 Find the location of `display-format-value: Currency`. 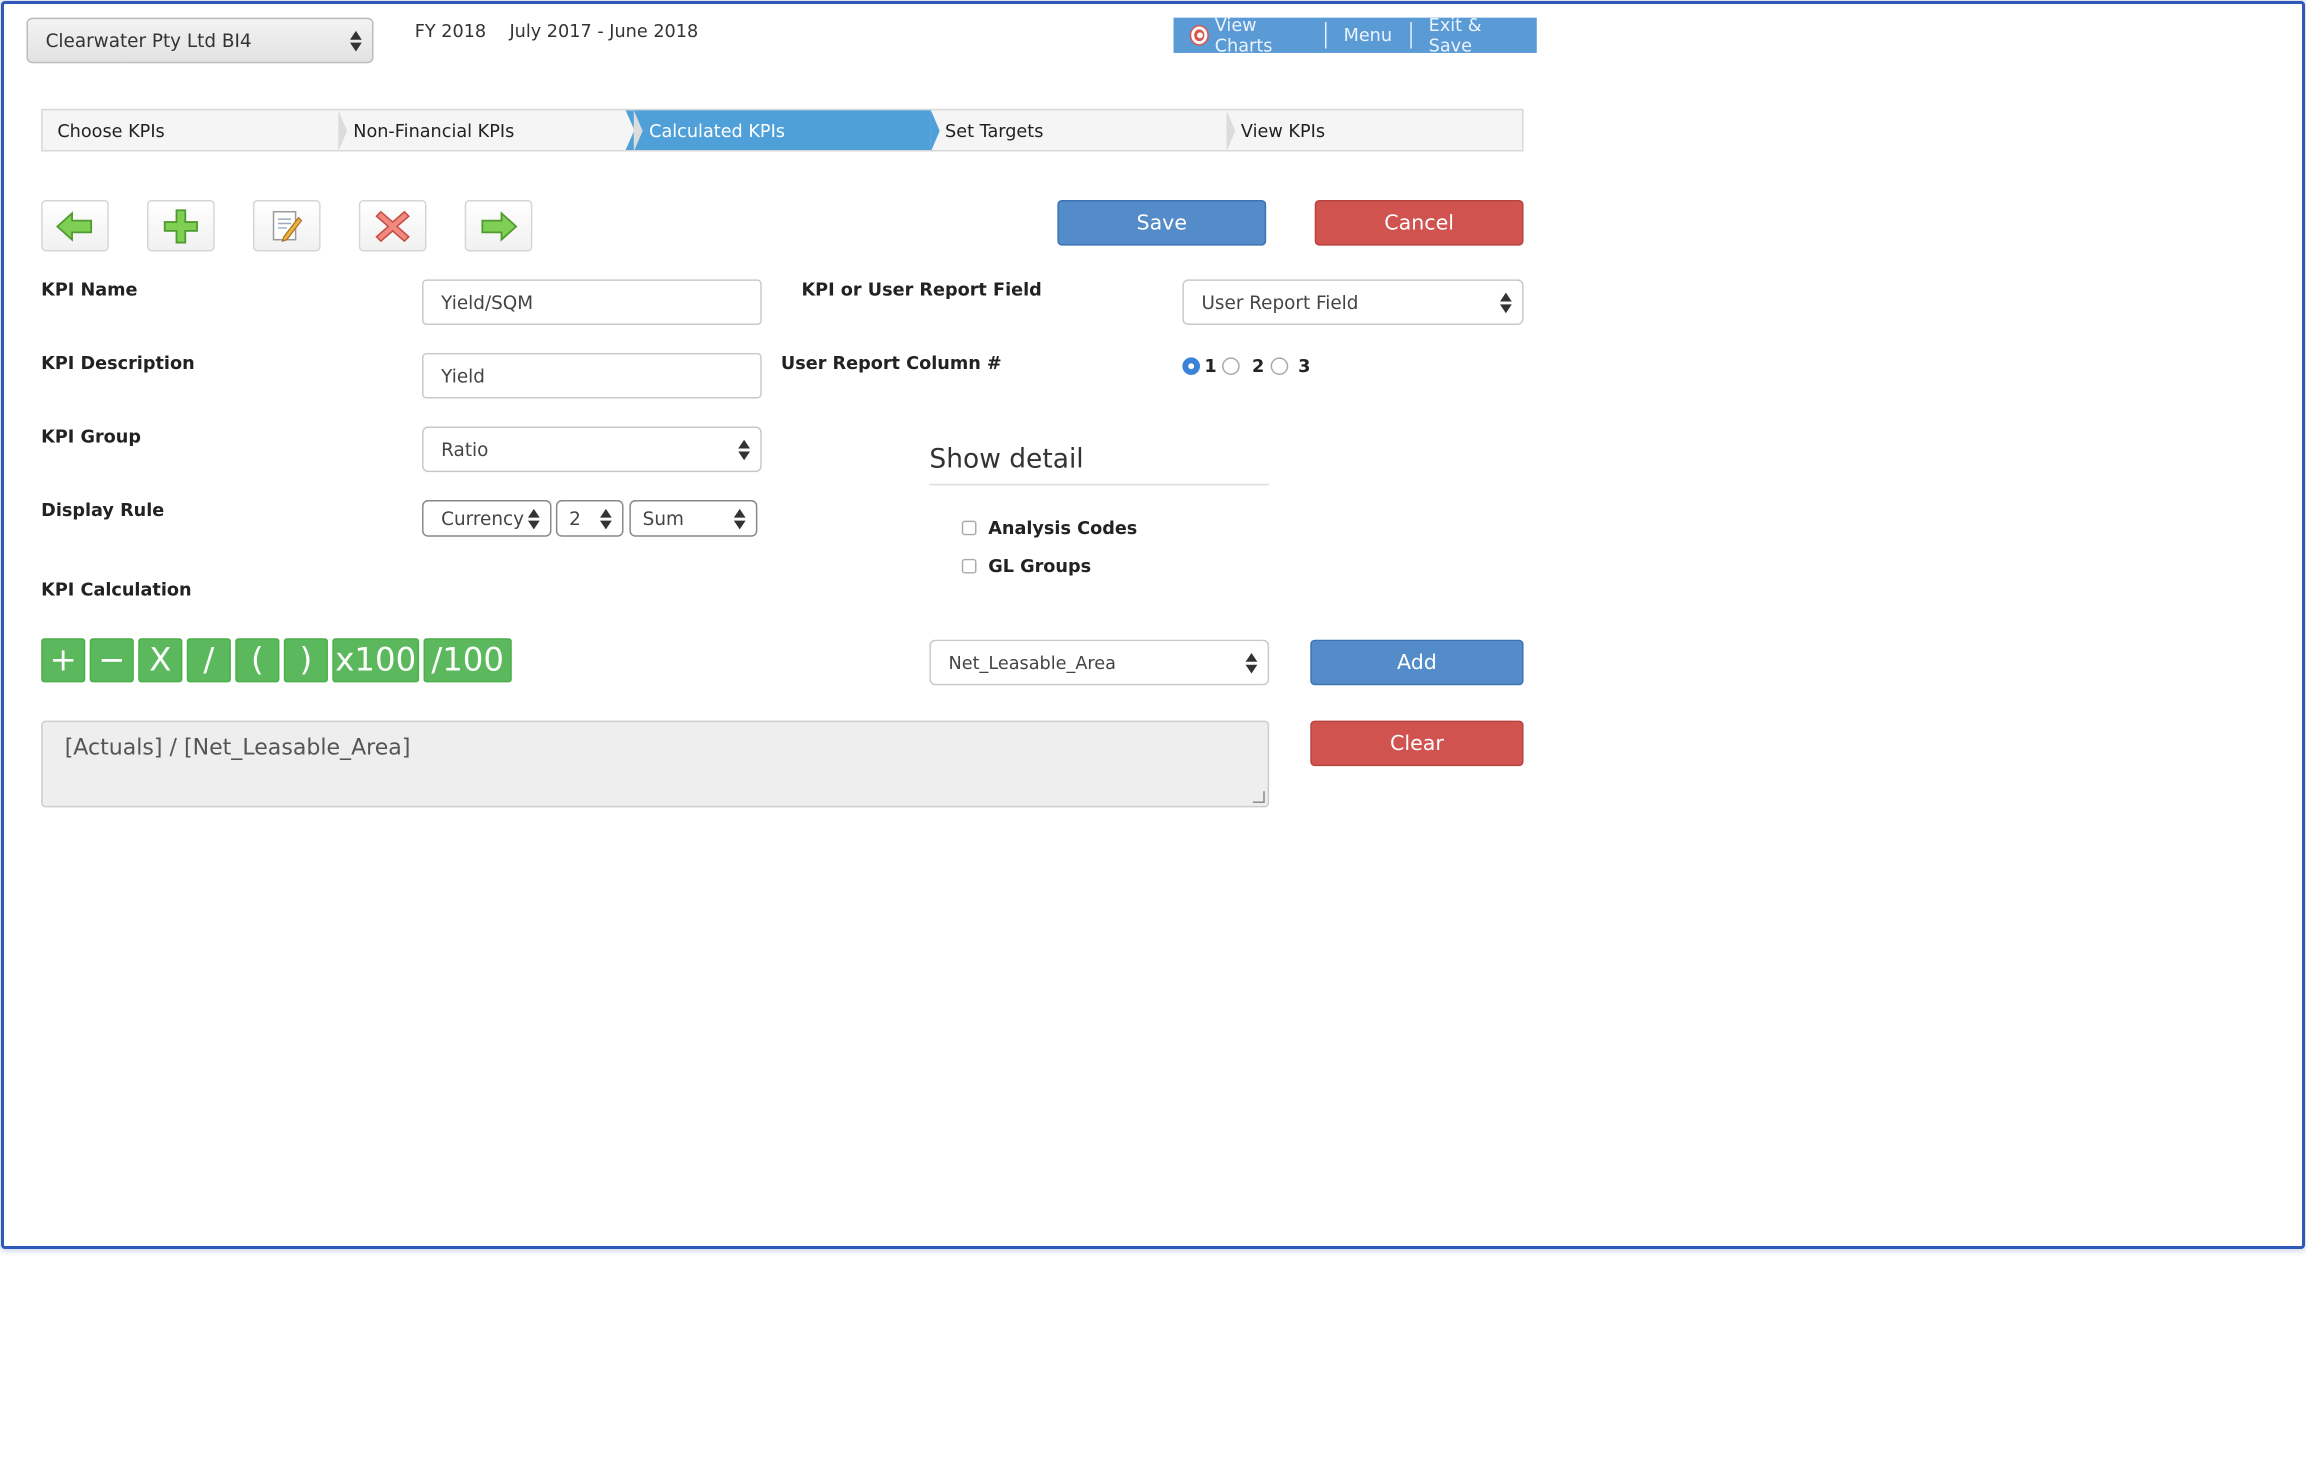

display-format-value: Currency is located at coordinates (483, 518).